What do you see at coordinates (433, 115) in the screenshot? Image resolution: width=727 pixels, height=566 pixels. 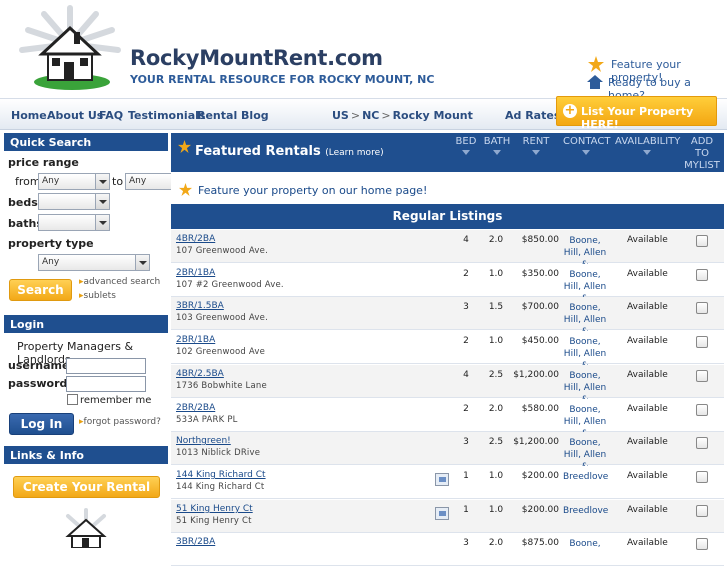 I see `breadcrumb-rocky-mount: Rocky Mount` at bounding box center [433, 115].